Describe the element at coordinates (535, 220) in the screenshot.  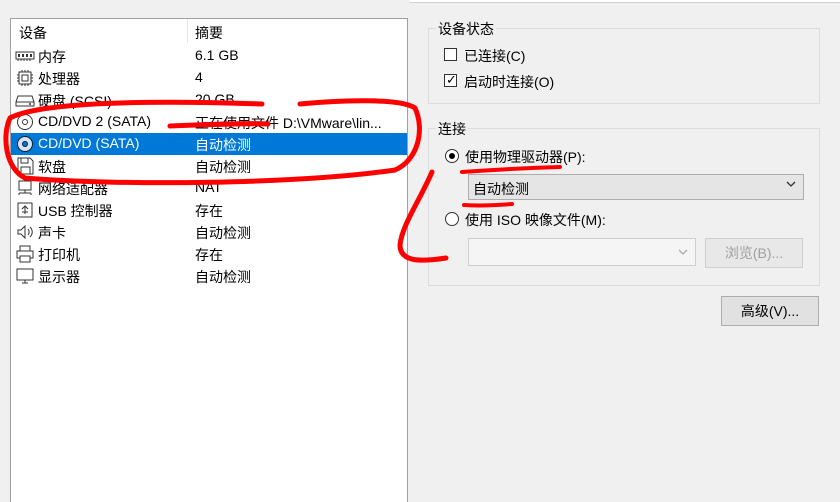
I see `iso-image-label: 使用 ISO 映像文件(M):` at that location.